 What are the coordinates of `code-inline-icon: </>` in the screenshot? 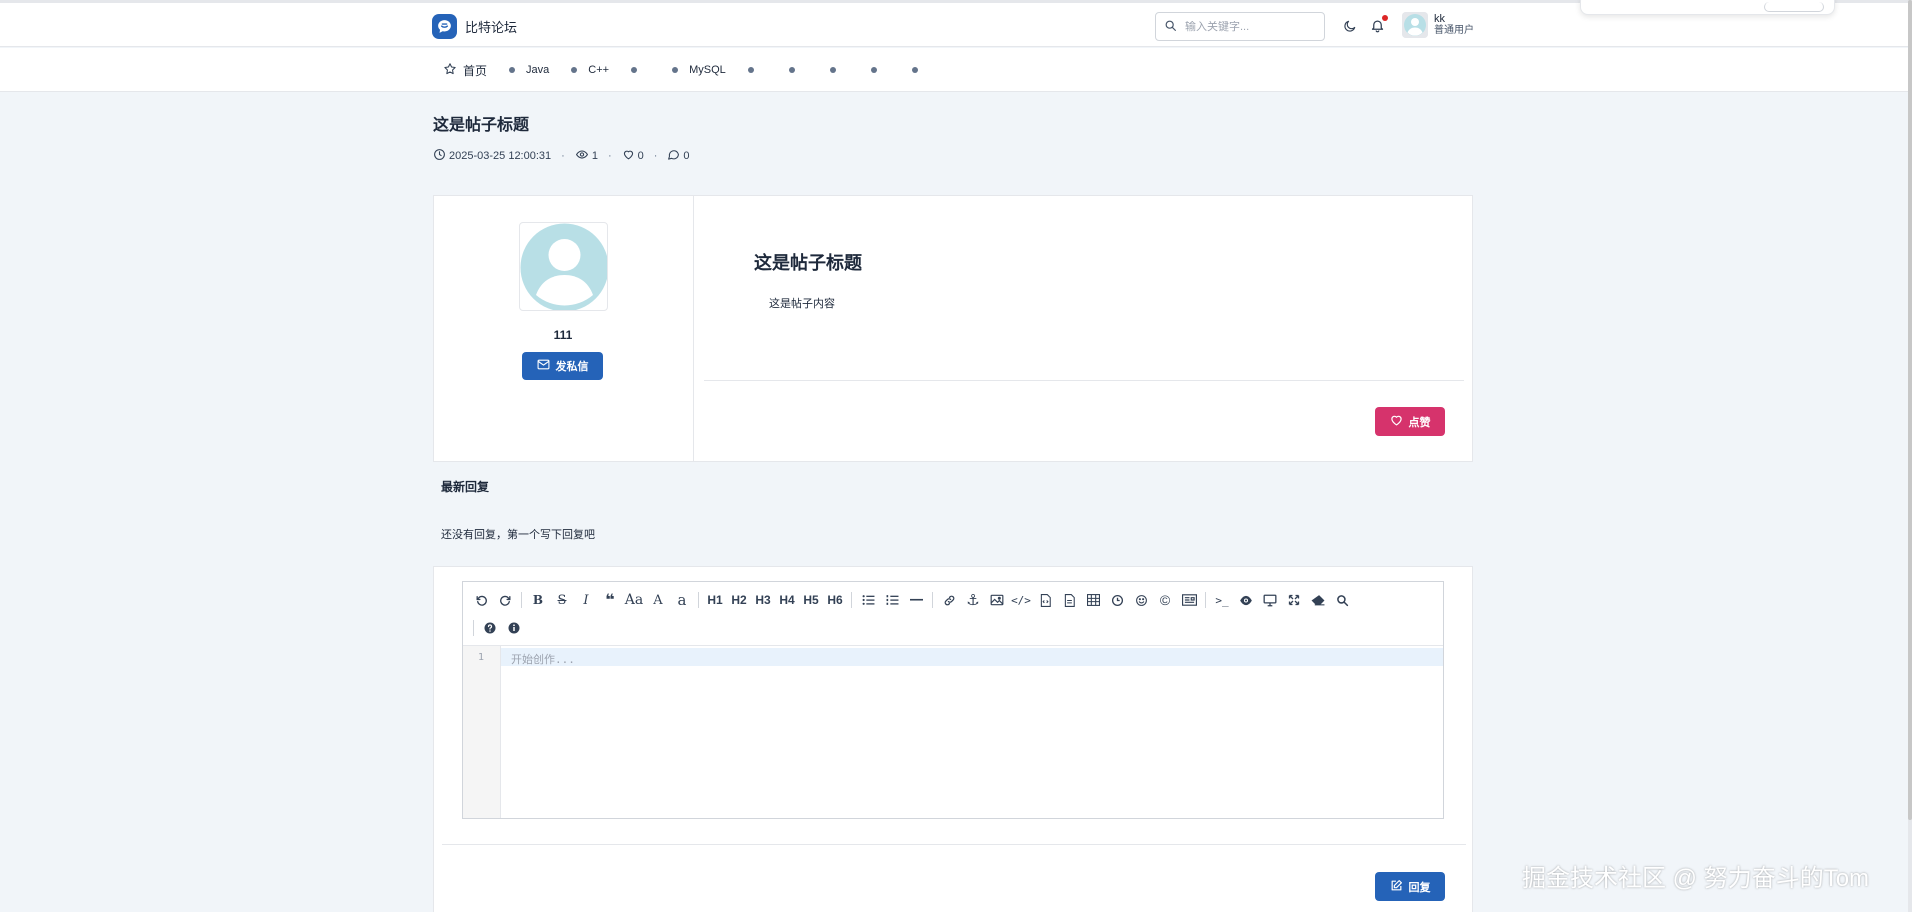 It's located at (1021, 600).